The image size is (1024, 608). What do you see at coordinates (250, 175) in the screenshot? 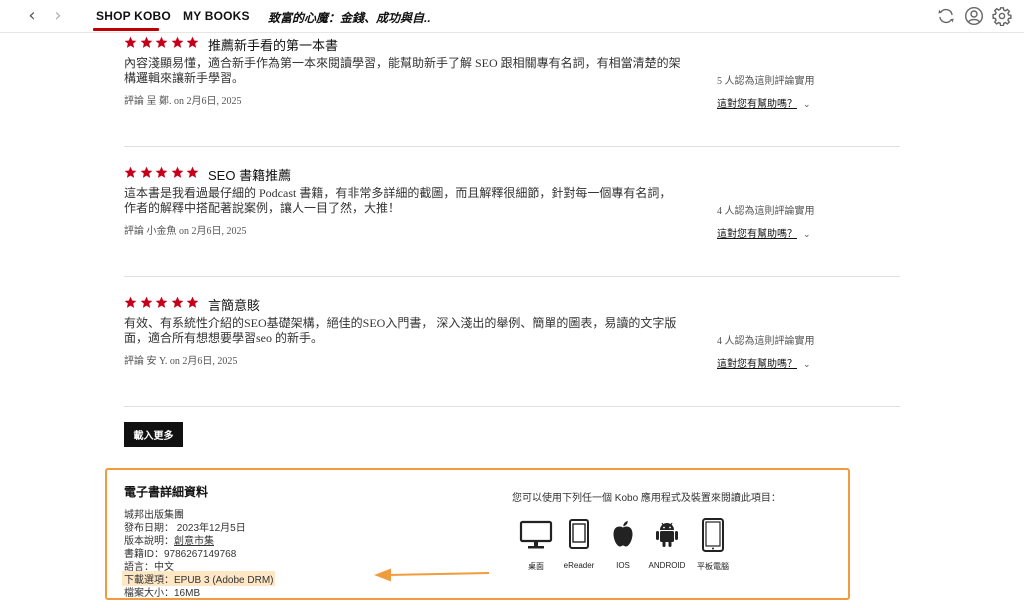
I see `review-title: SEO 書籍推薦` at bounding box center [250, 175].